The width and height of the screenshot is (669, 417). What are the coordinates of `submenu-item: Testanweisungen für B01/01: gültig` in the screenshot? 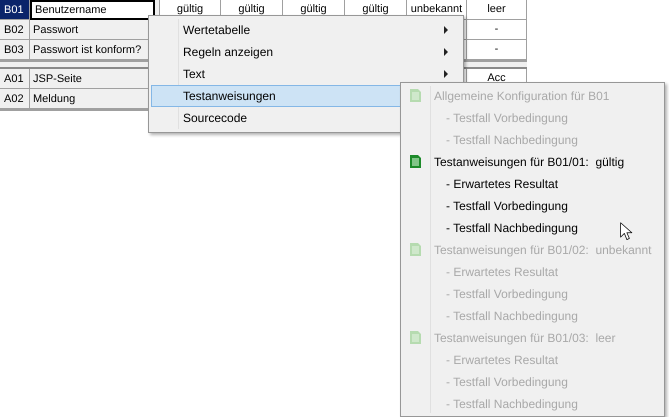 It's located at (532, 162).